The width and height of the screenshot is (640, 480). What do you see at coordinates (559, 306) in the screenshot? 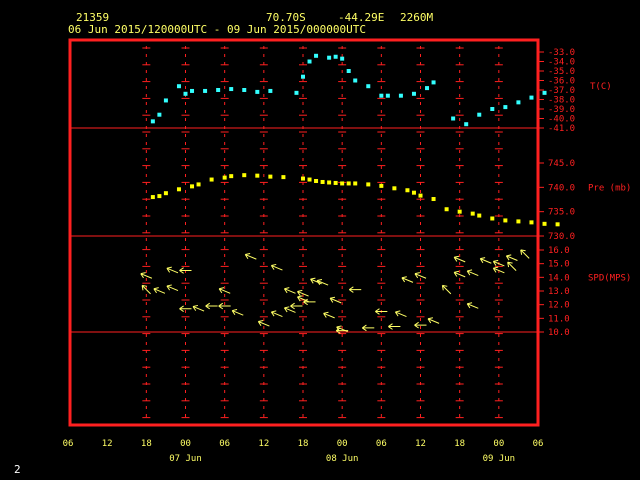
I see `wind-tick-label: 12.0` at bounding box center [559, 306].